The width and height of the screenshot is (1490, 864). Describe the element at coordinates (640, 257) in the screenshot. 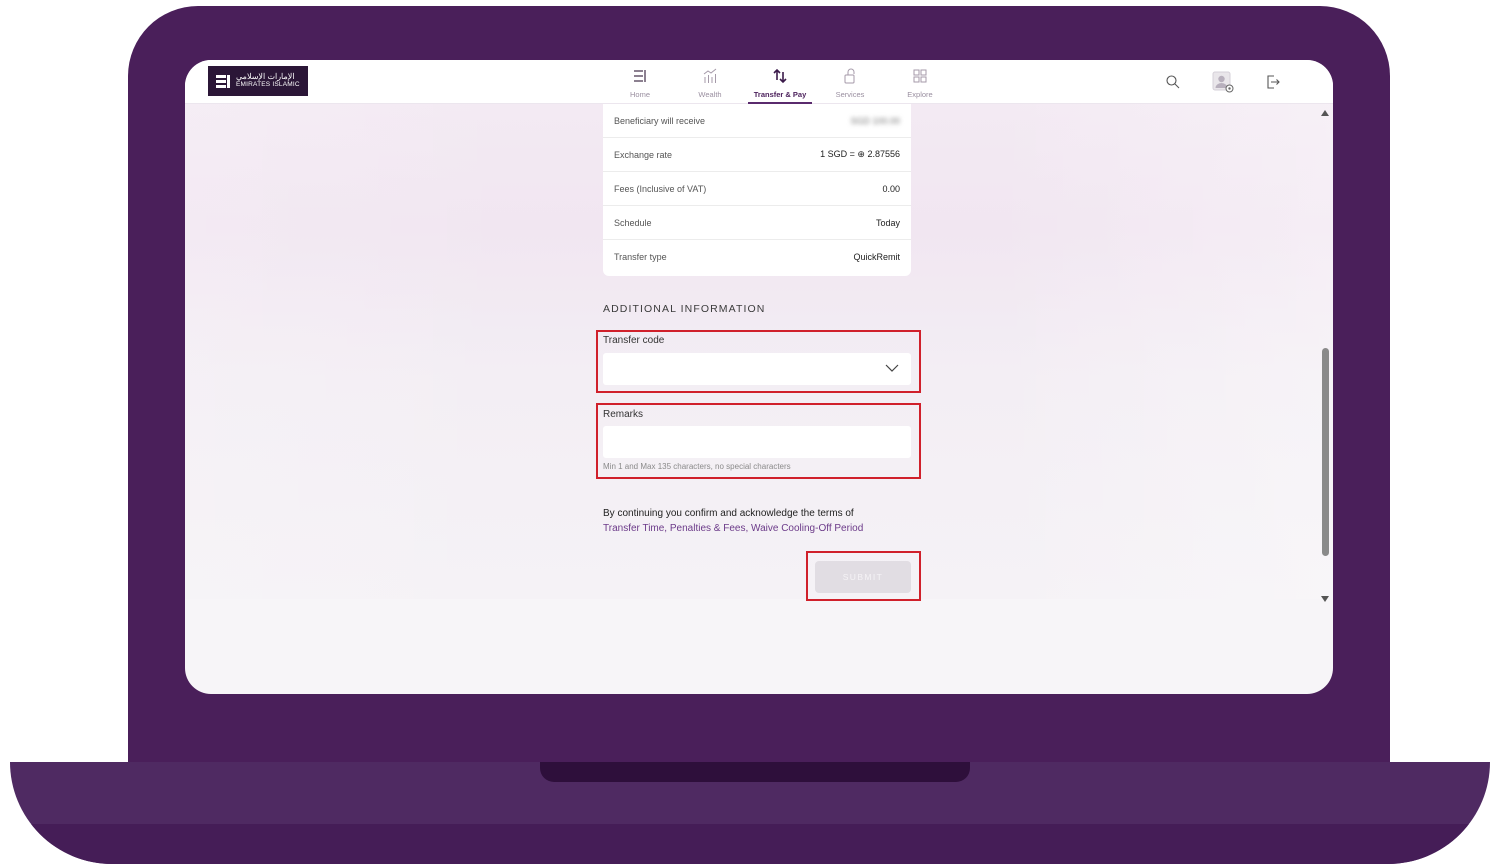

I see `summary-key: Transfer type` at that location.